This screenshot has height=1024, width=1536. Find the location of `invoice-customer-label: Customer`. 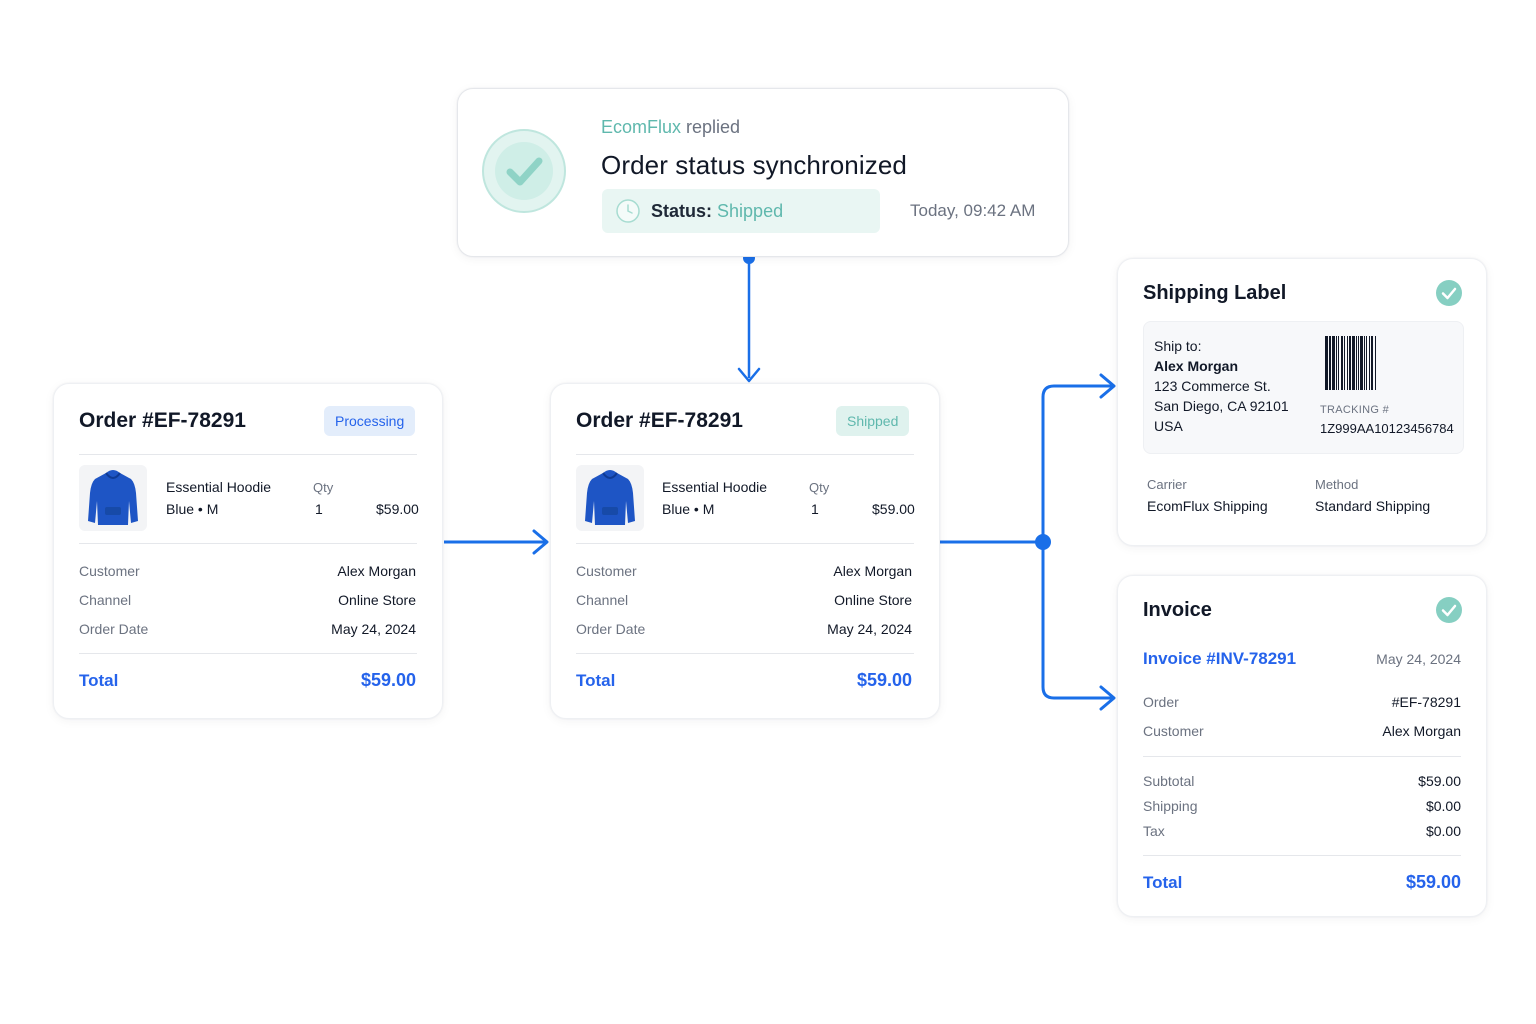

invoice-customer-label: Customer is located at coordinates (1173, 731).